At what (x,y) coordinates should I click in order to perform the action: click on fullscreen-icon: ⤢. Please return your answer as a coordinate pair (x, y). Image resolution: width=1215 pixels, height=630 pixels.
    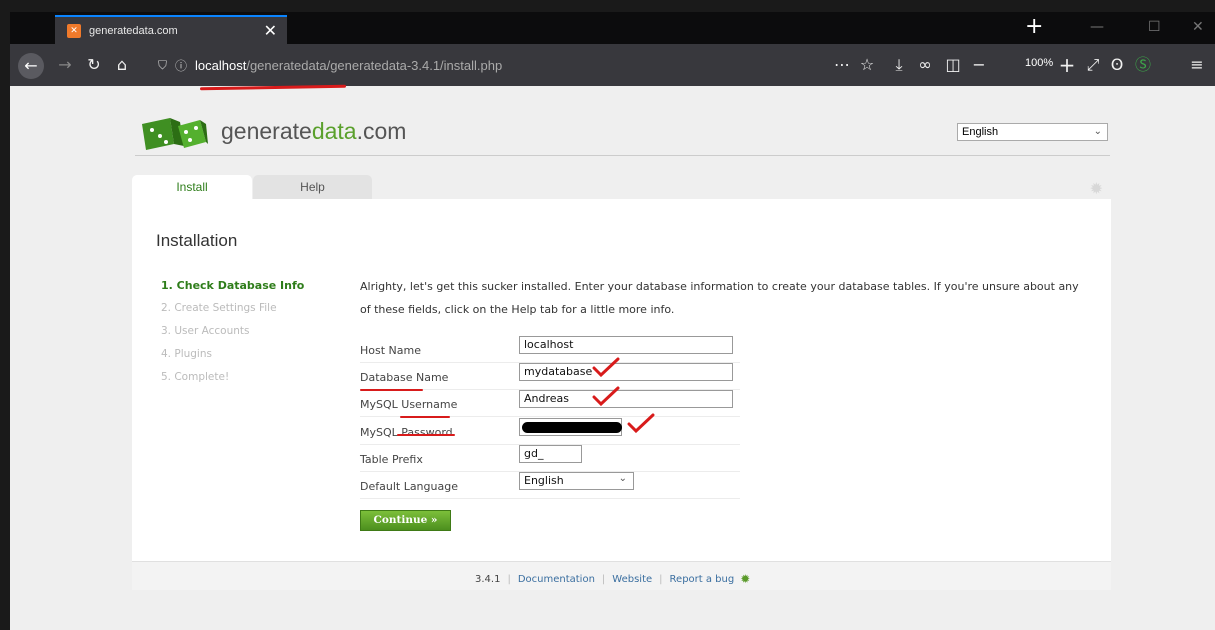
    Looking at the image, I should click on (1093, 65).